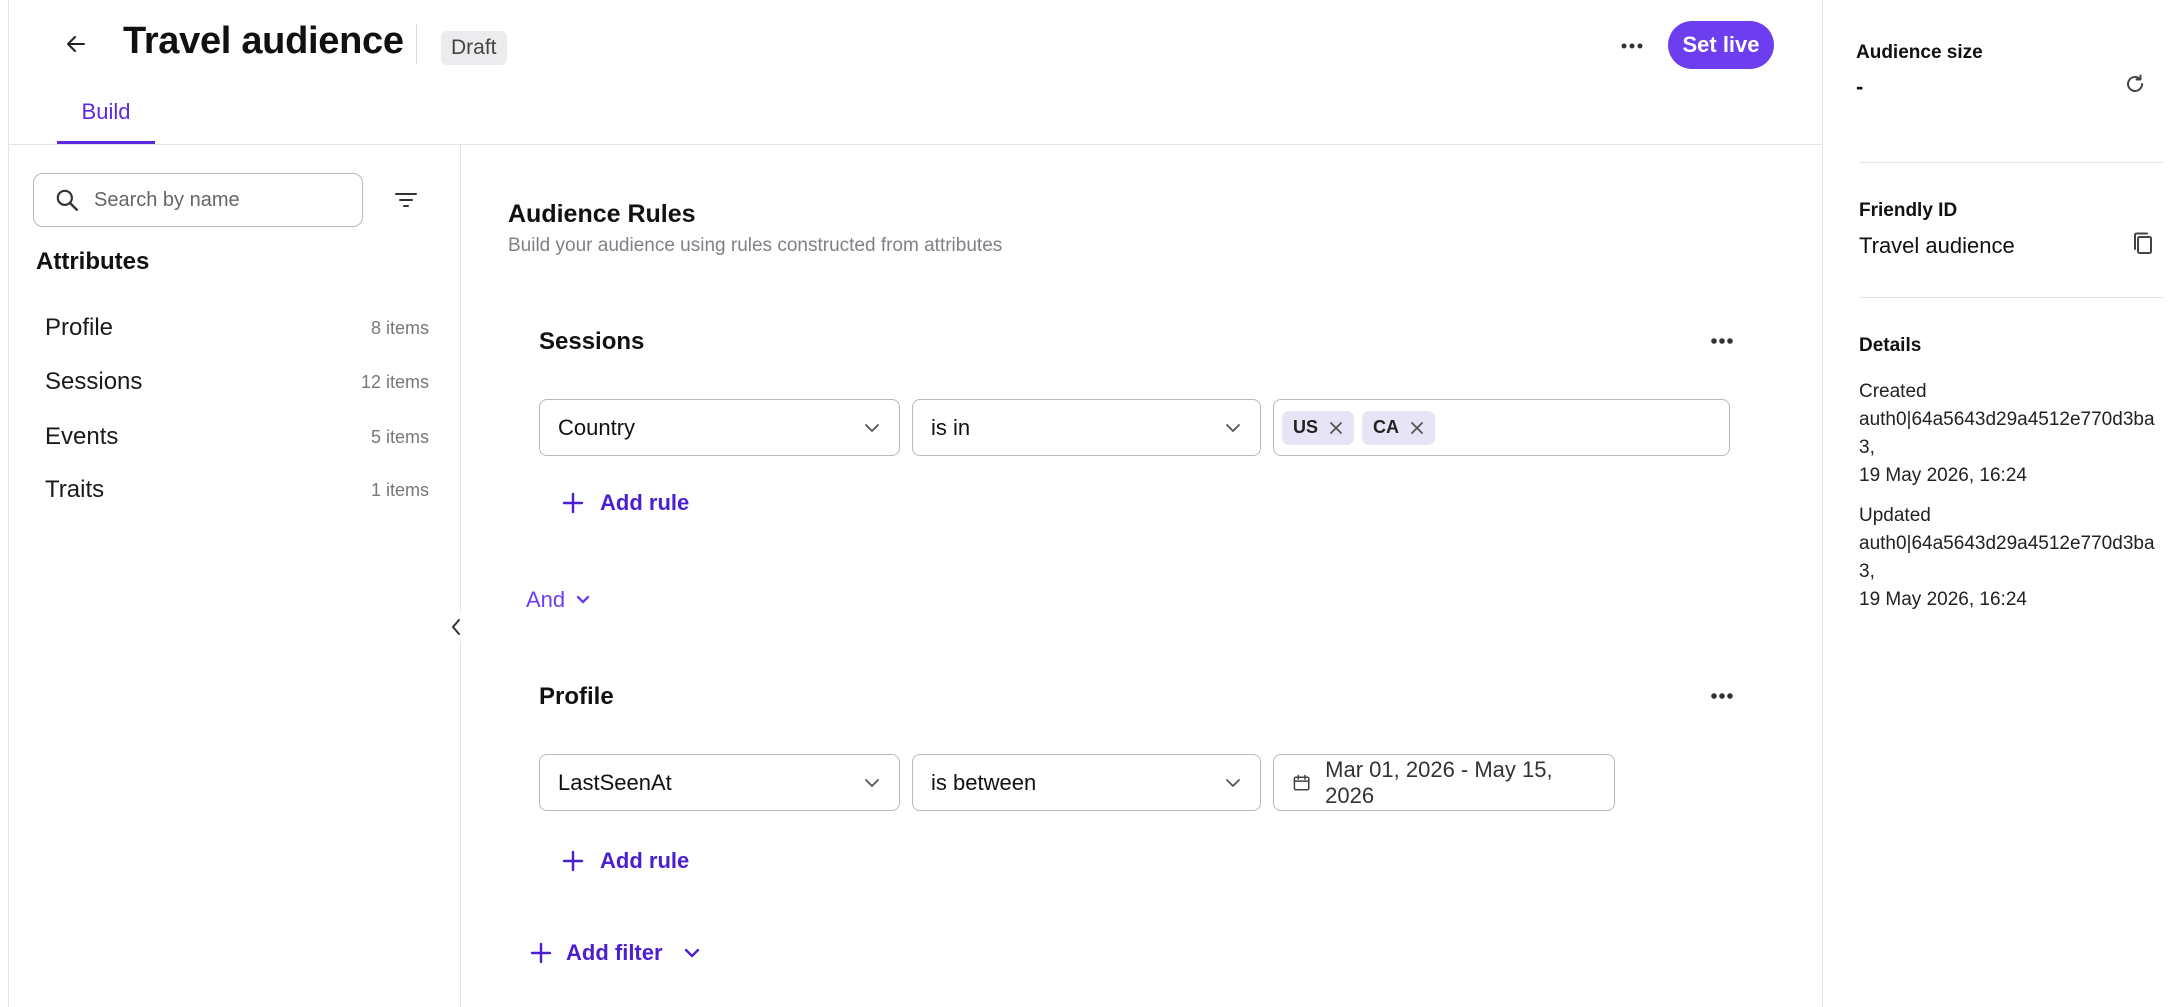 Image resolution: width=2182 pixels, height=1007 pixels. I want to click on date-range-picker: Mar 01, 2026 - May 15, 2026, so click(1444, 782).